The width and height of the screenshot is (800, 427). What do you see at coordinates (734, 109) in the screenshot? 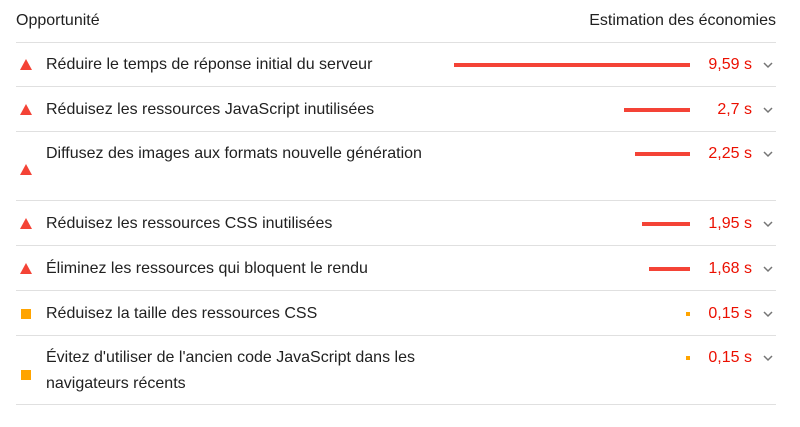
I see `savings-value: 2,7 s` at bounding box center [734, 109].